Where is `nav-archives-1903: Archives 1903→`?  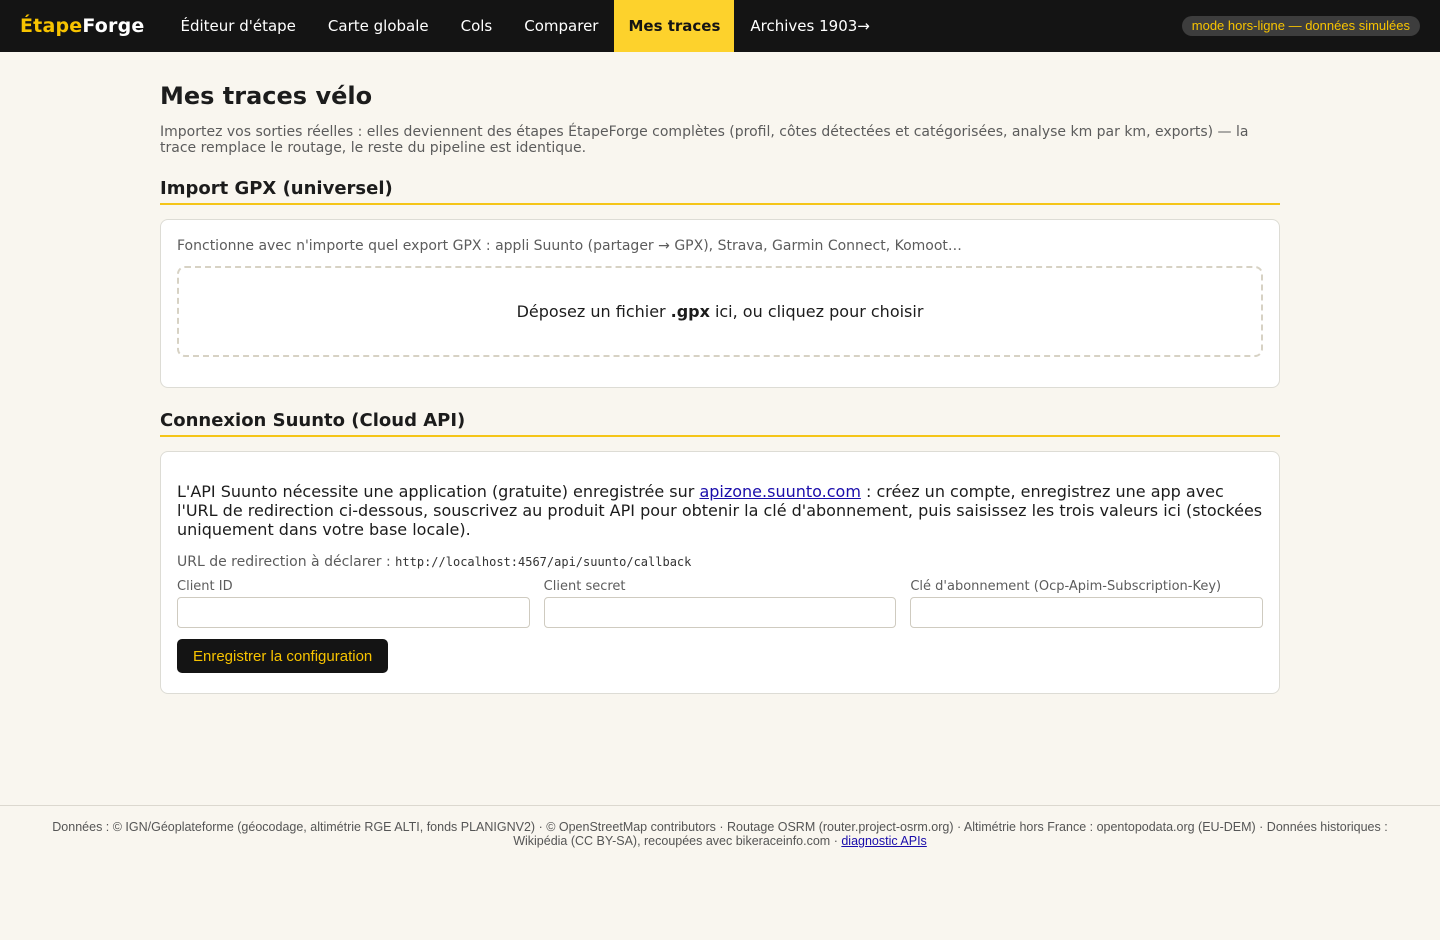
nav-archives-1903: Archives 1903→ is located at coordinates (809, 26).